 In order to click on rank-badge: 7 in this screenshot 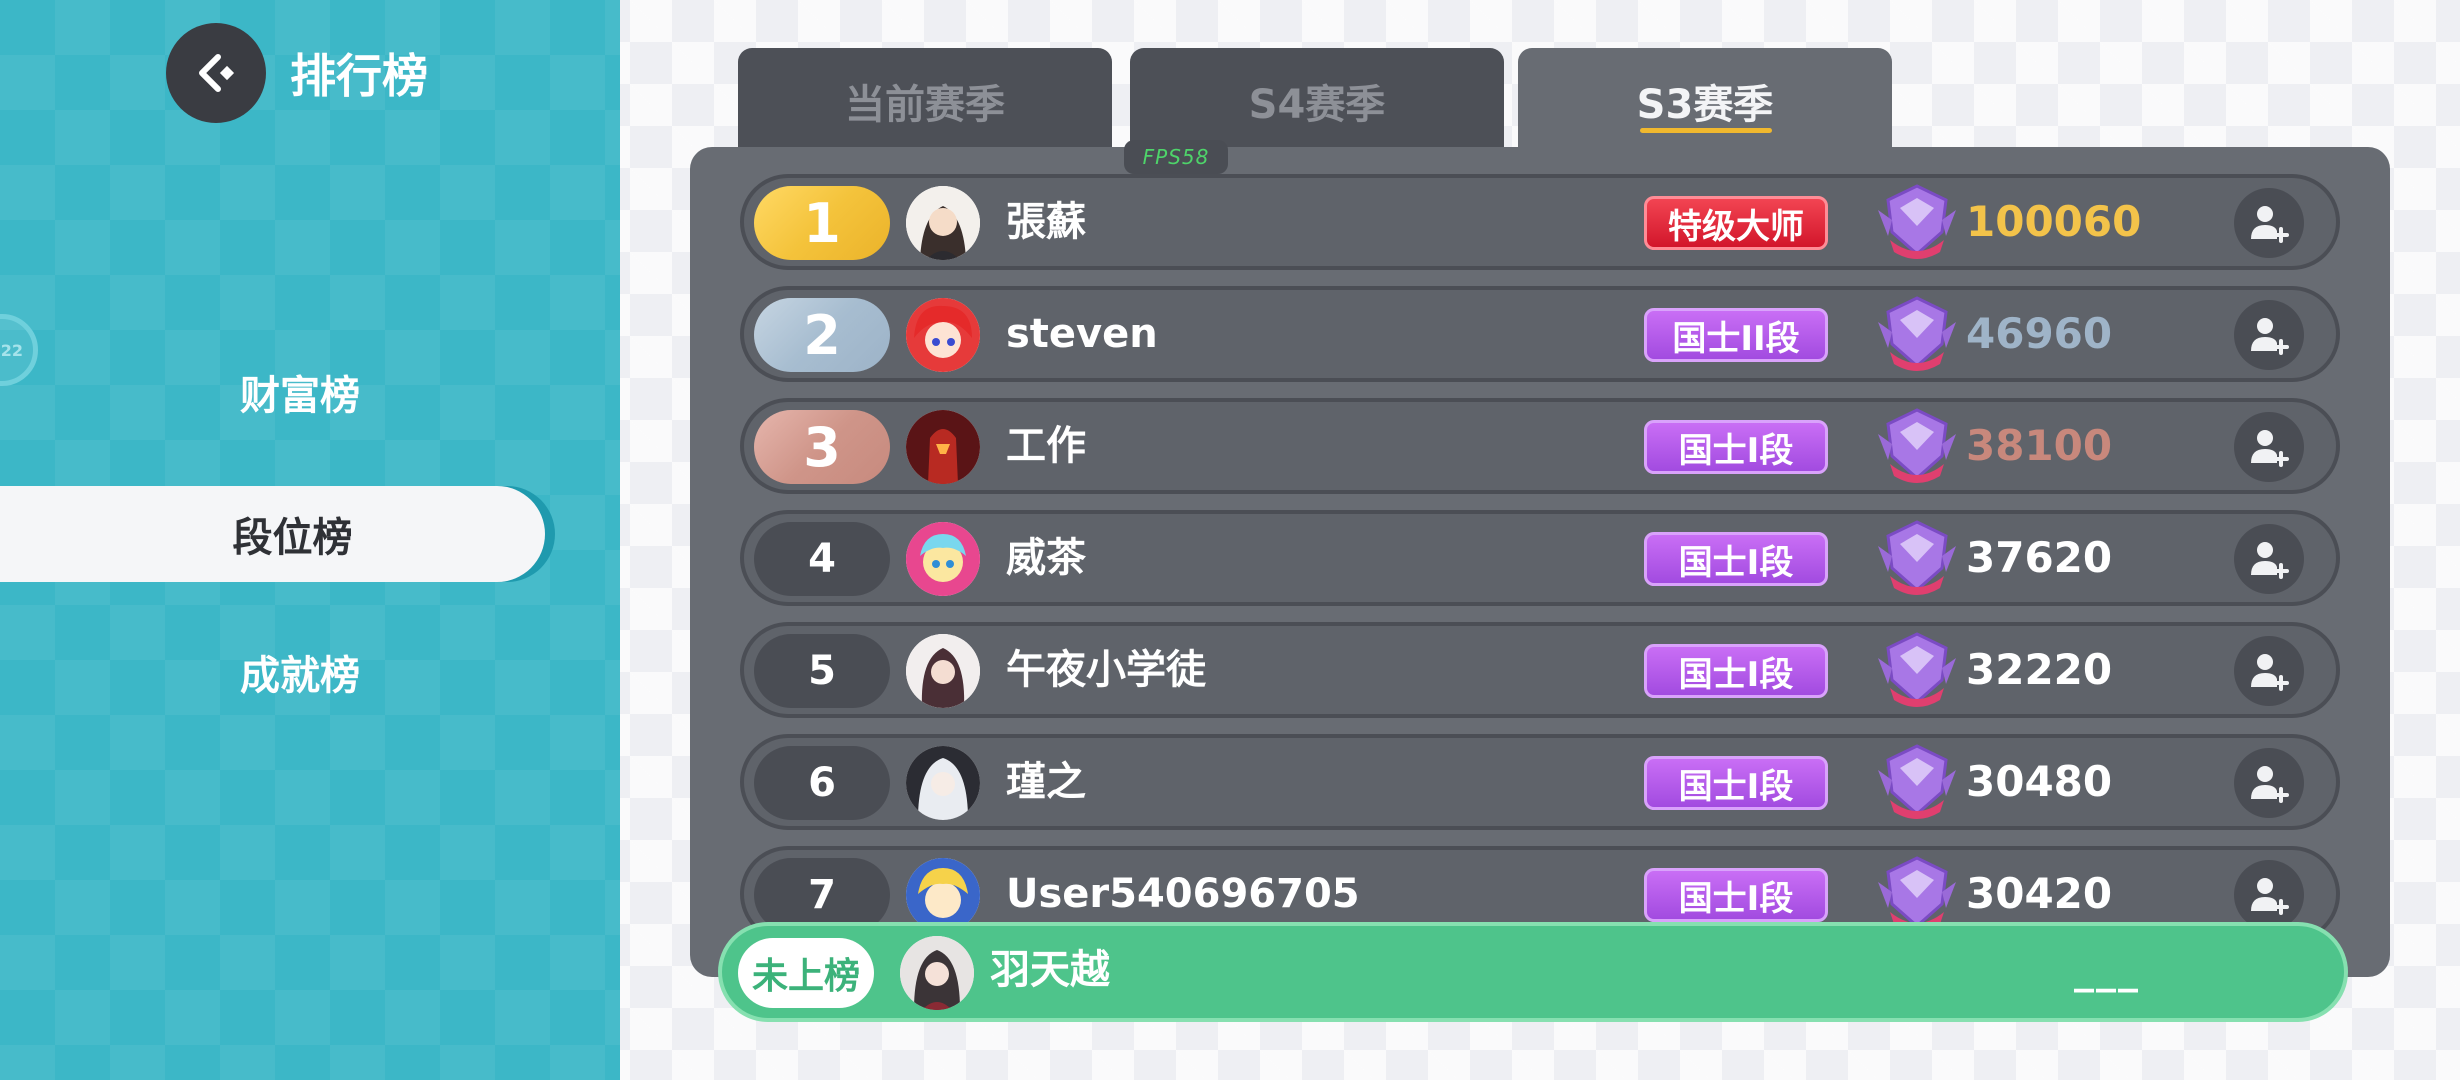, I will do `click(822, 895)`.